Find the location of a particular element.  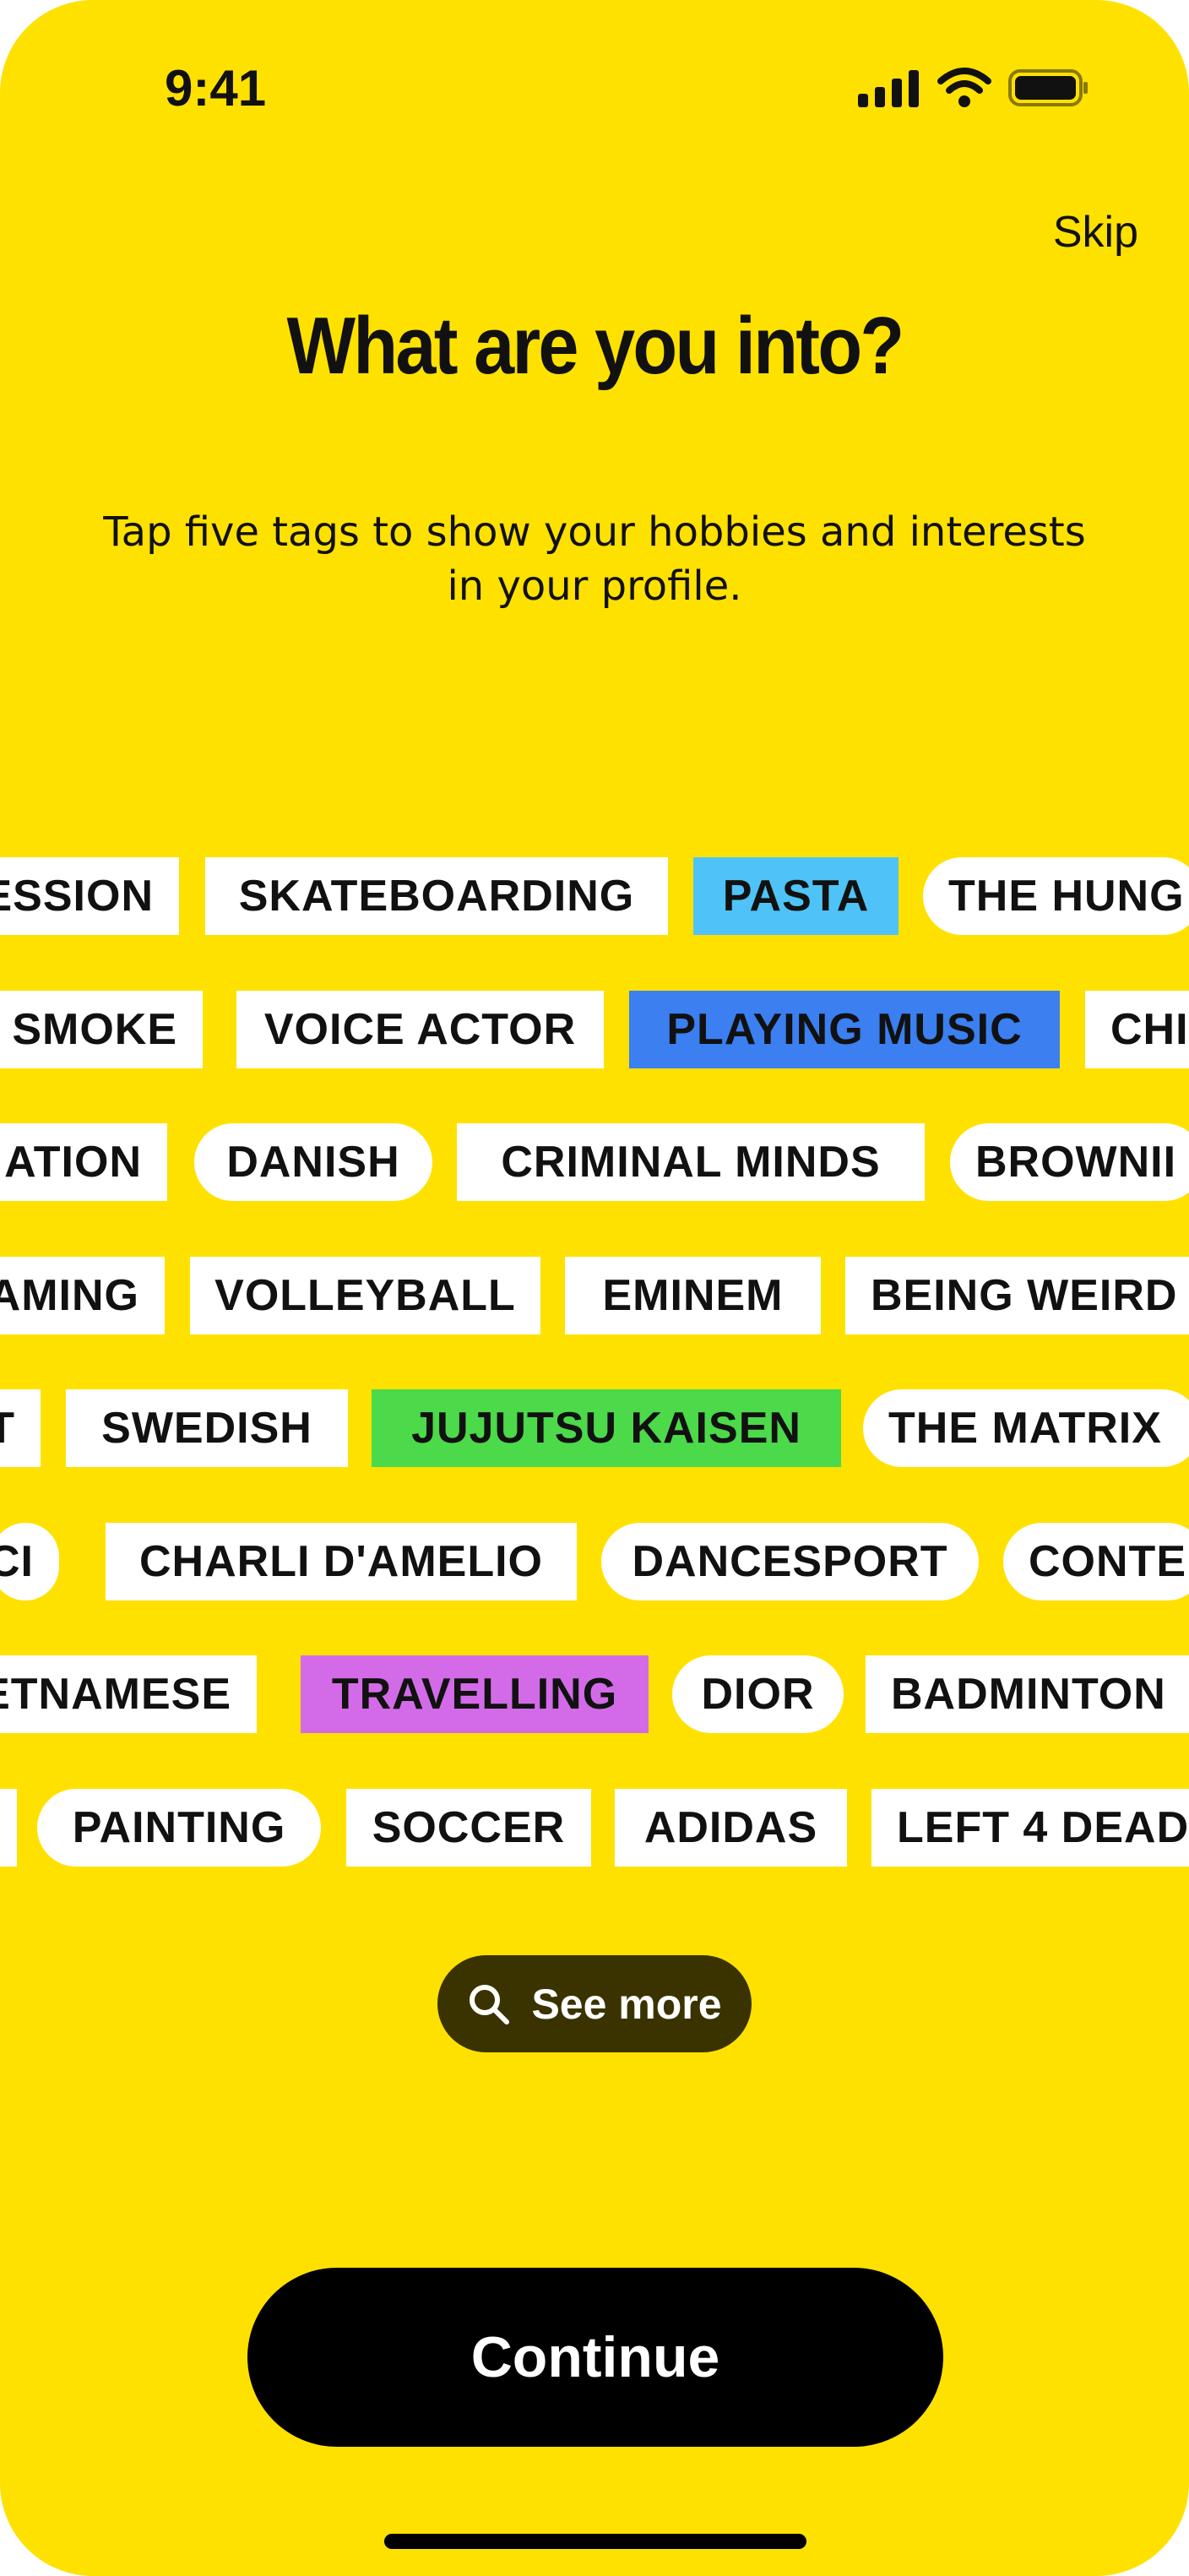

interest-tag: T is located at coordinates (20, 1428).